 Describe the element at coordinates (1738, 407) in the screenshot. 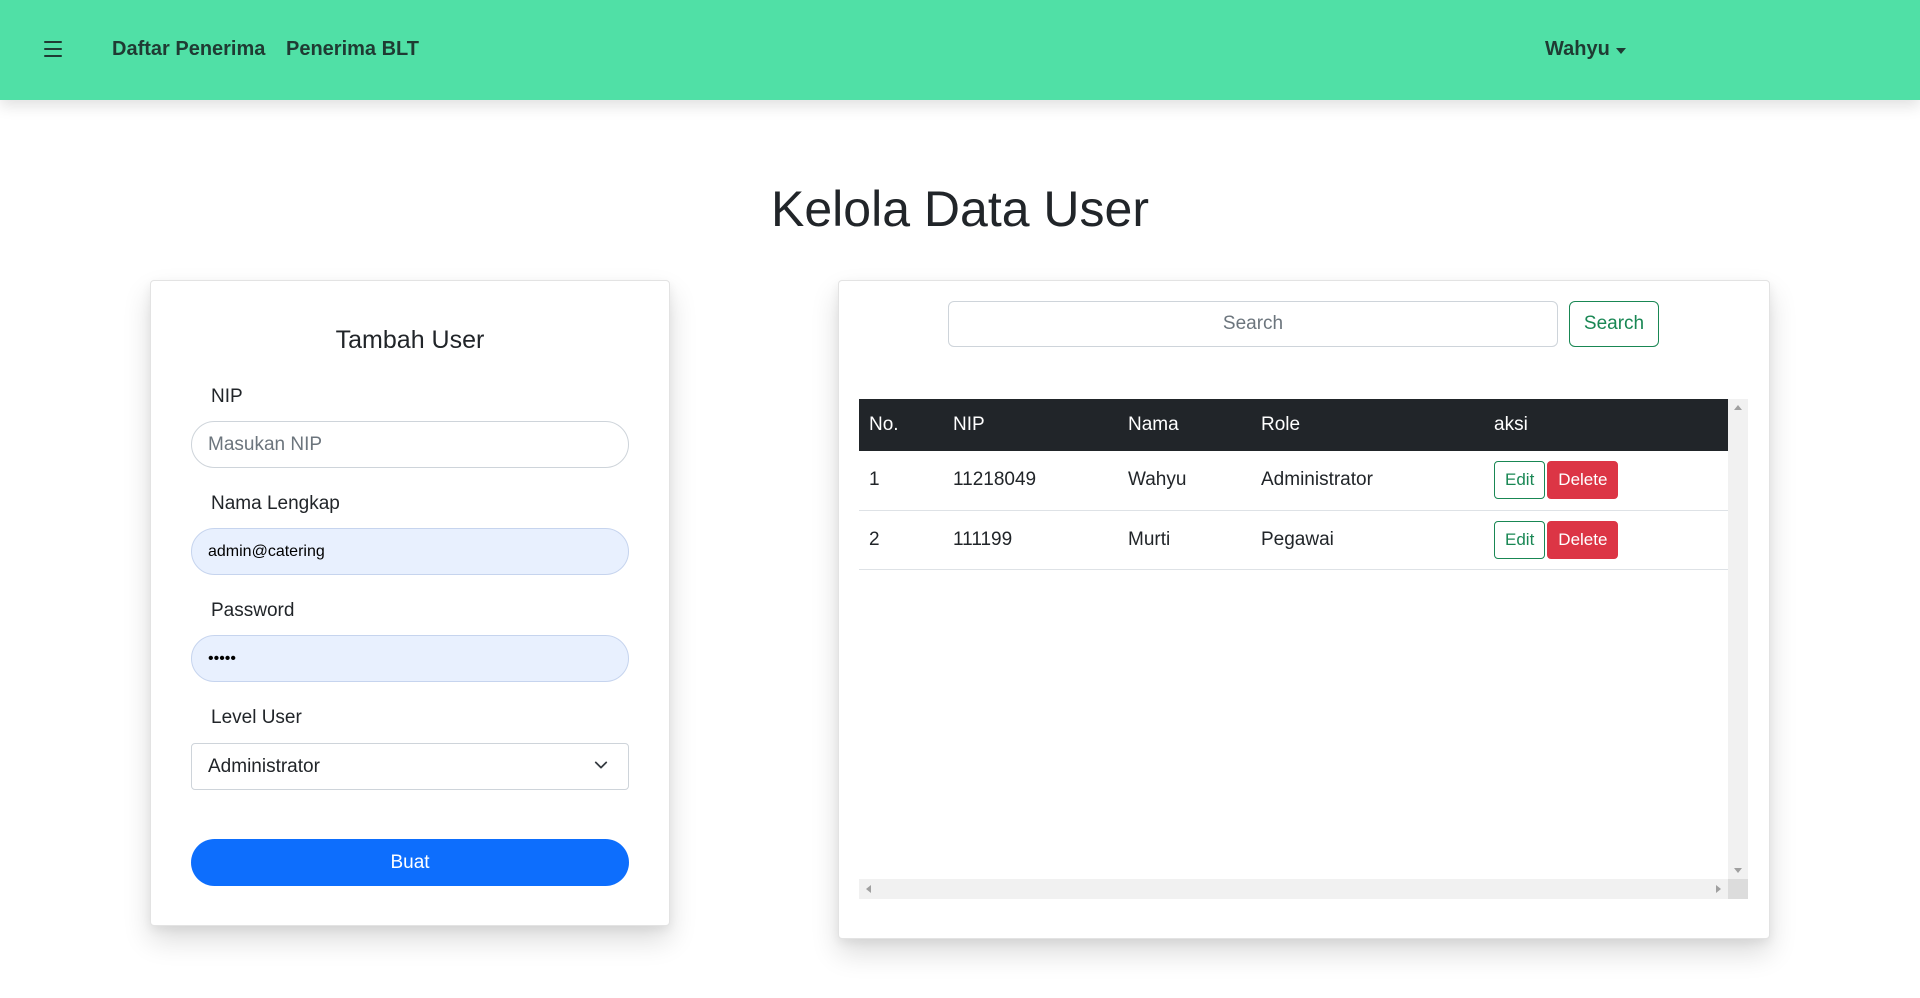

I see `scroll-up-icon` at that location.